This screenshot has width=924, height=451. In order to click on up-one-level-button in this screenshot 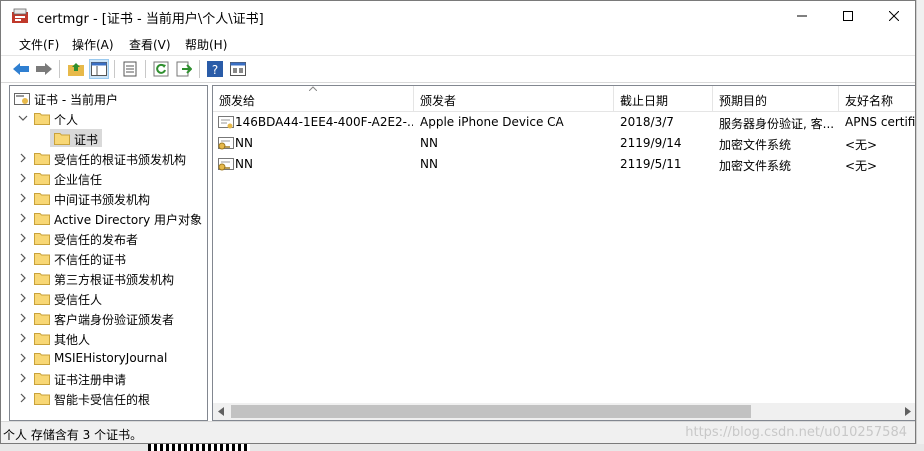, I will do `click(76, 69)`.